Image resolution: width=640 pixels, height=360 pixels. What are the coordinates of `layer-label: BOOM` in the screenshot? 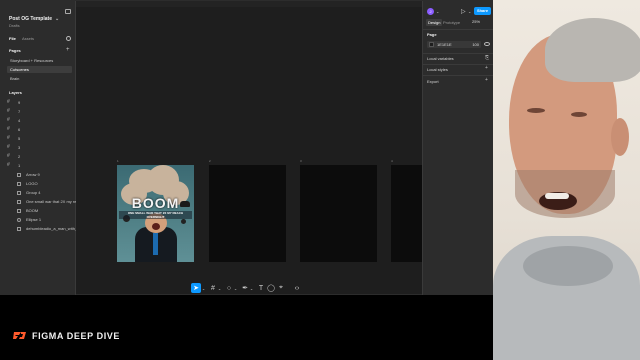 It's located at (32, 210).